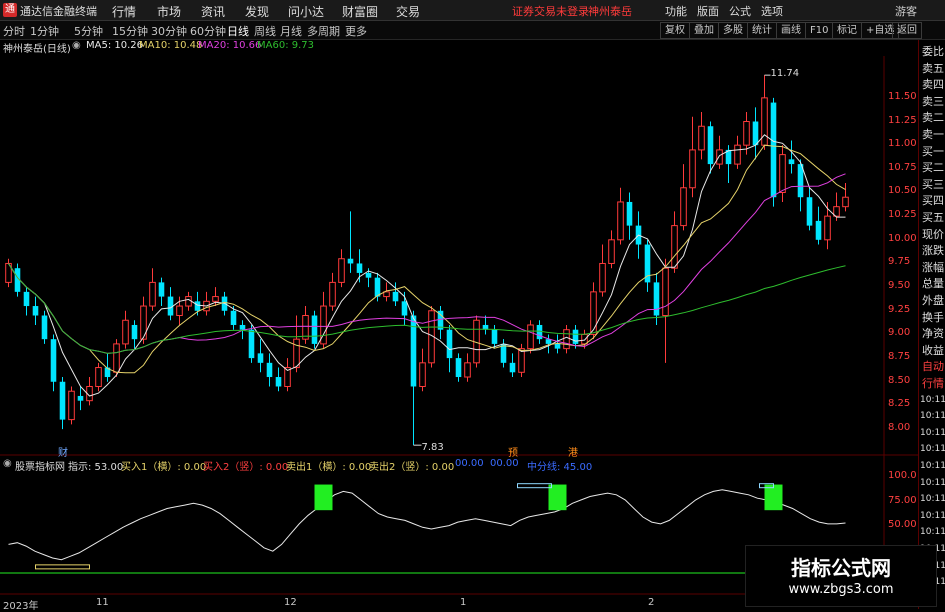 This screenshot has width=945, height=612. I want to click on watermark: 指标公式网 www.zbgs3.com, so click(841, 576).